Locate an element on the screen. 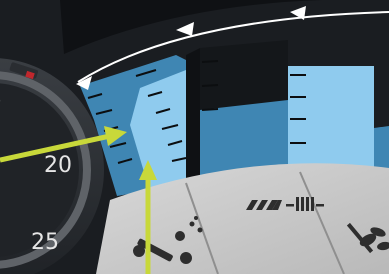  dial-number-5: 5 is located at coordinates (1, 99).